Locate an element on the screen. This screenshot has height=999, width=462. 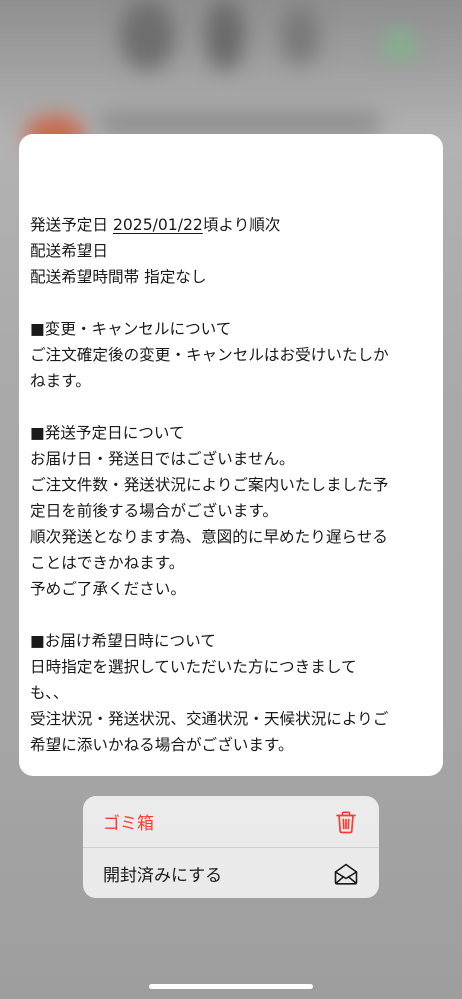
preview-line: お届け日・発送日ではございません。 is located at coordinates (162, 459).